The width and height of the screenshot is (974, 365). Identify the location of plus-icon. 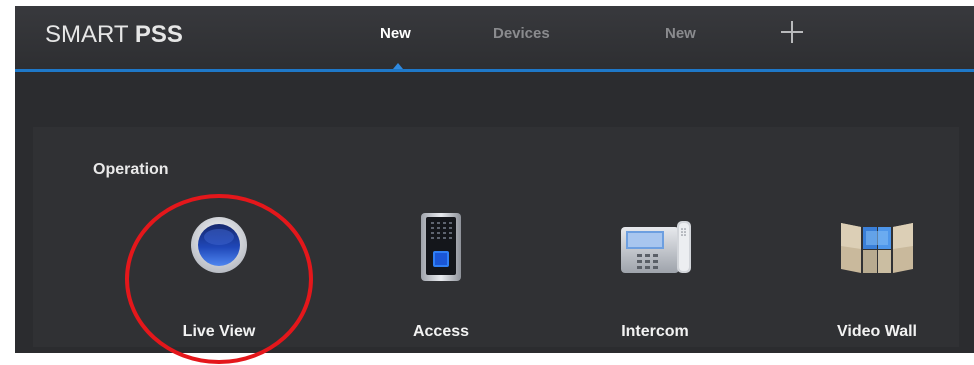
(792, 31).